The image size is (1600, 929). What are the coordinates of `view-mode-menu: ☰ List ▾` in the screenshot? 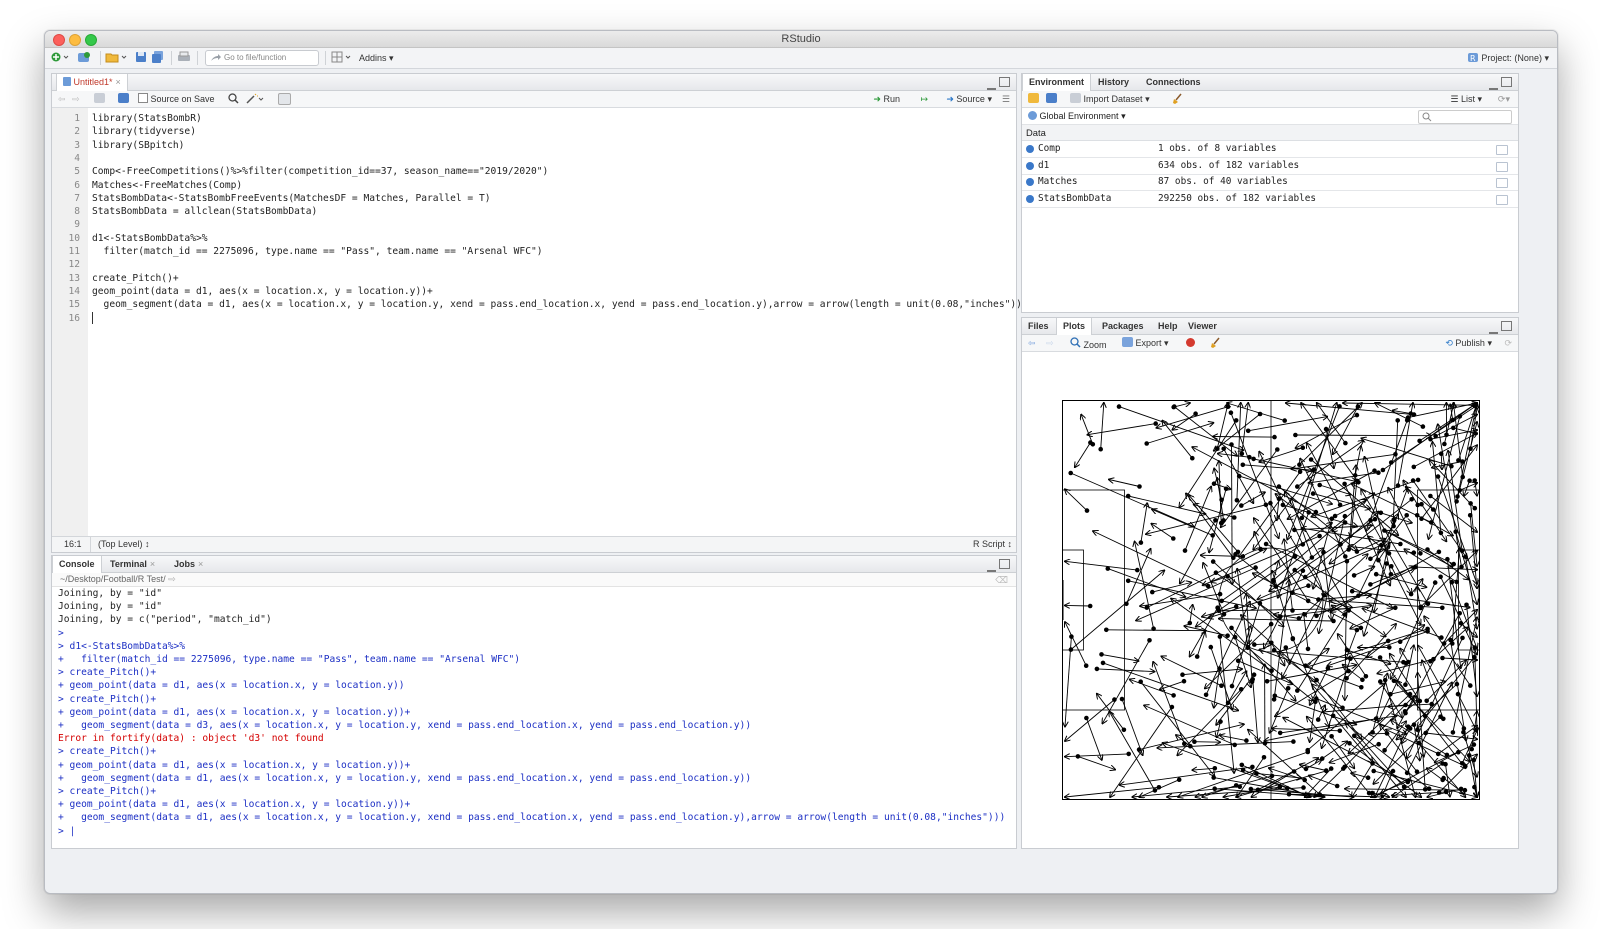 It's located at (1466, 99).